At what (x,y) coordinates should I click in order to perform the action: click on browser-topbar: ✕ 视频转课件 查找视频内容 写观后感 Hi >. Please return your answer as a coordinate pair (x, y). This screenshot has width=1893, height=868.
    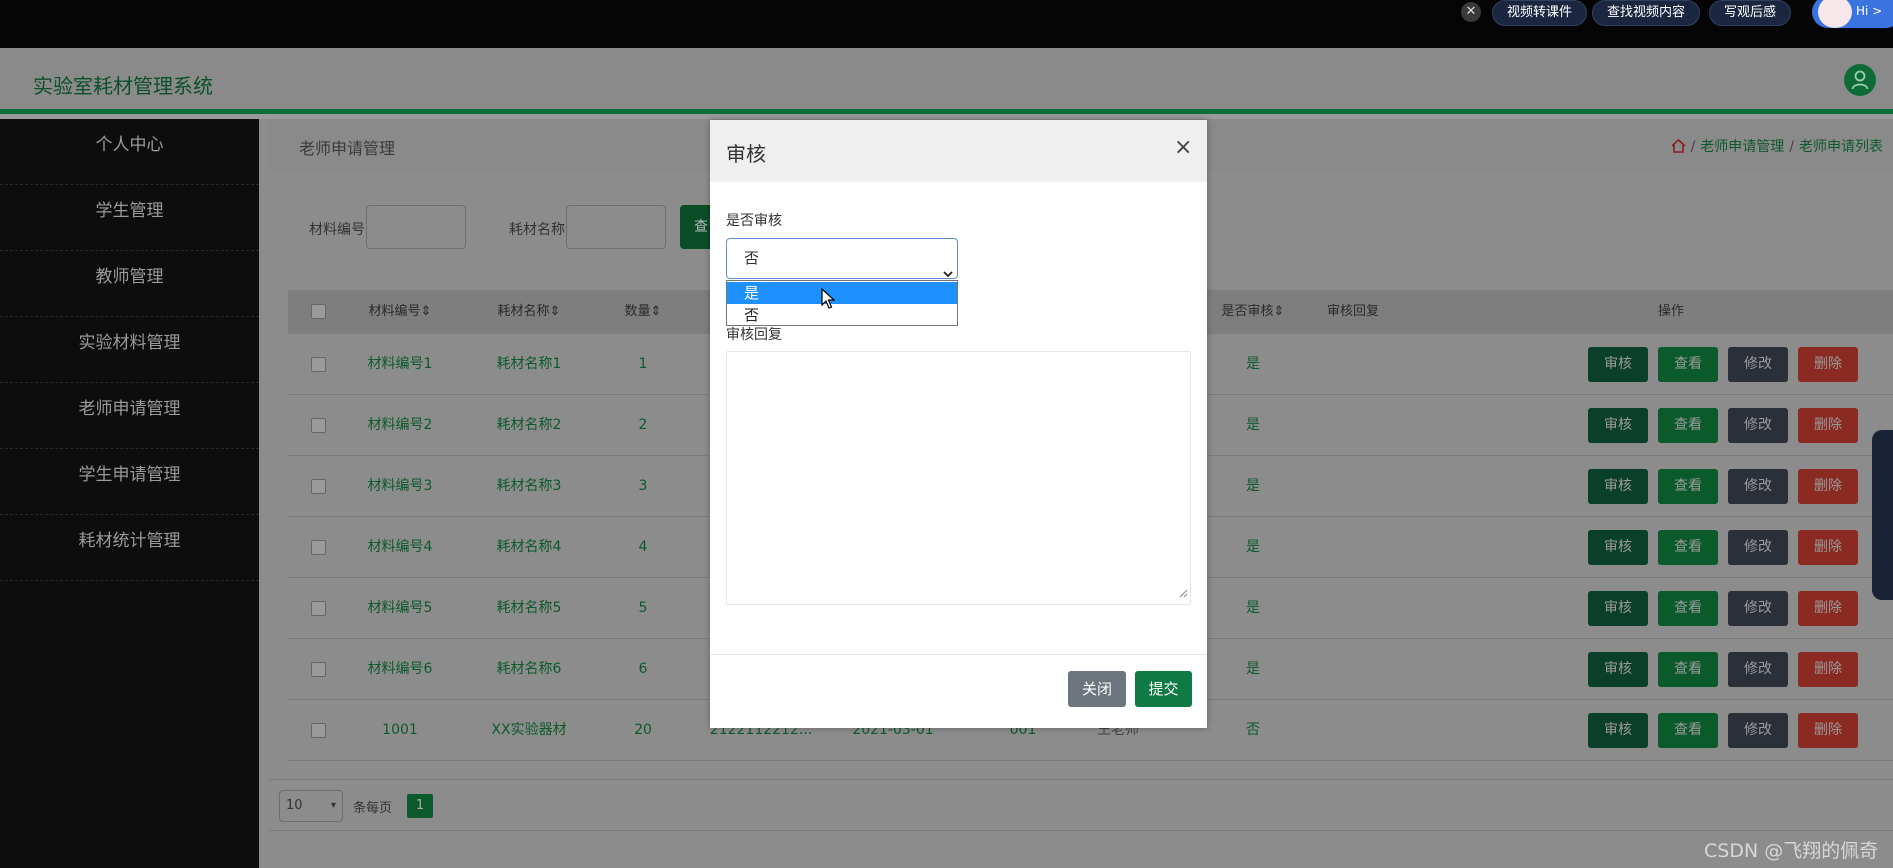
    Looking at the image, I should click on (946, 24).